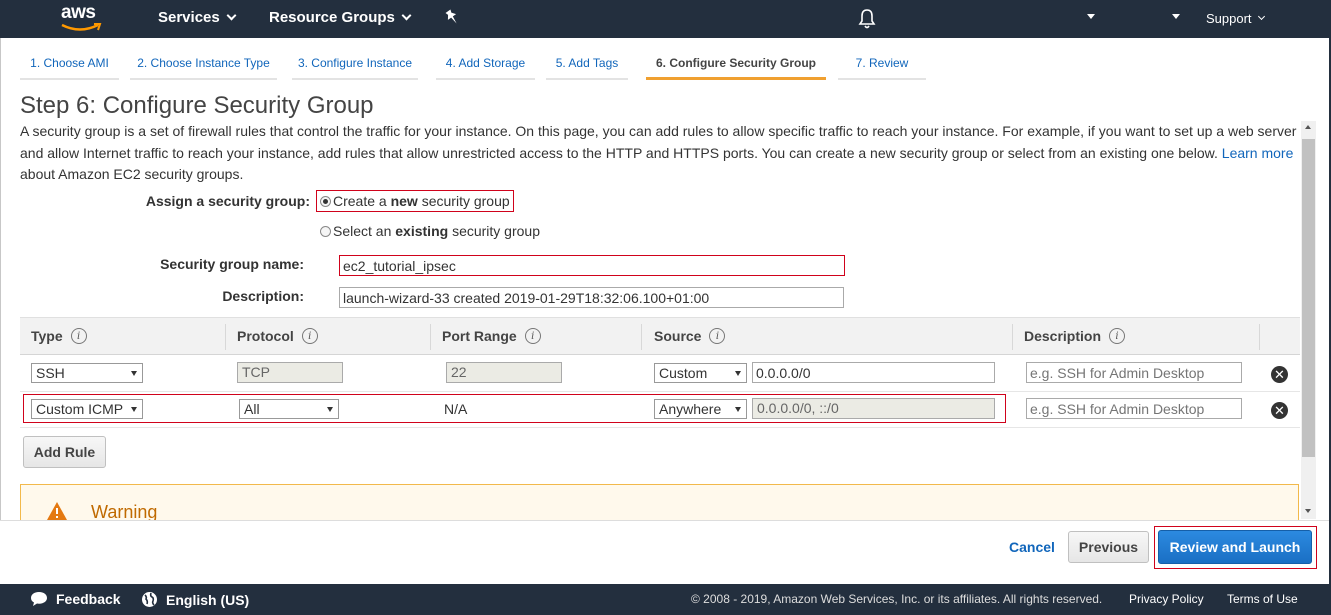  I want to click on description-tail: about Amazon EC2 security groups., so click(132, 174).